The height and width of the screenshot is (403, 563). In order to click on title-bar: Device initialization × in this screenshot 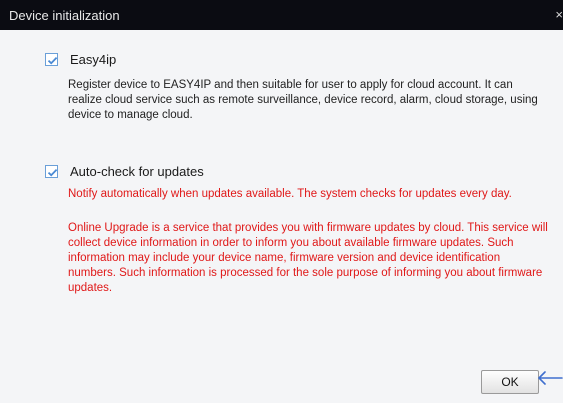, I will do `click(281, 15)`.